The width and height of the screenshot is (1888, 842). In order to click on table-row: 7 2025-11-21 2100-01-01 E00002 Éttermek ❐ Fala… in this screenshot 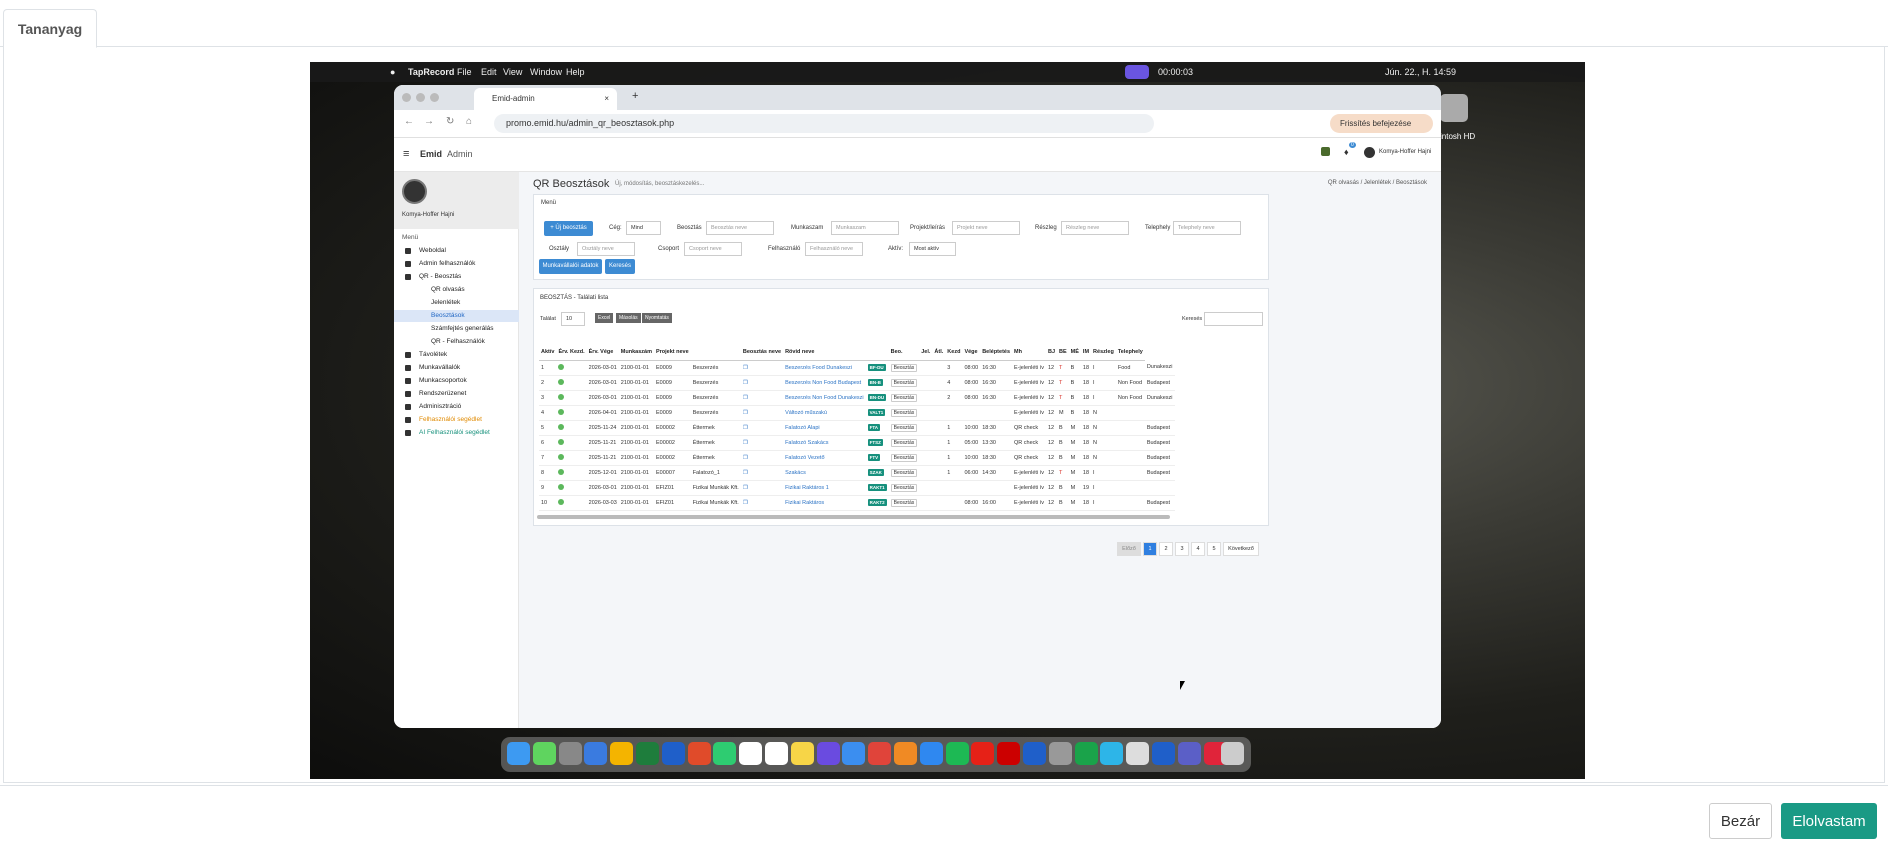, I will do `click(857, 458)`.